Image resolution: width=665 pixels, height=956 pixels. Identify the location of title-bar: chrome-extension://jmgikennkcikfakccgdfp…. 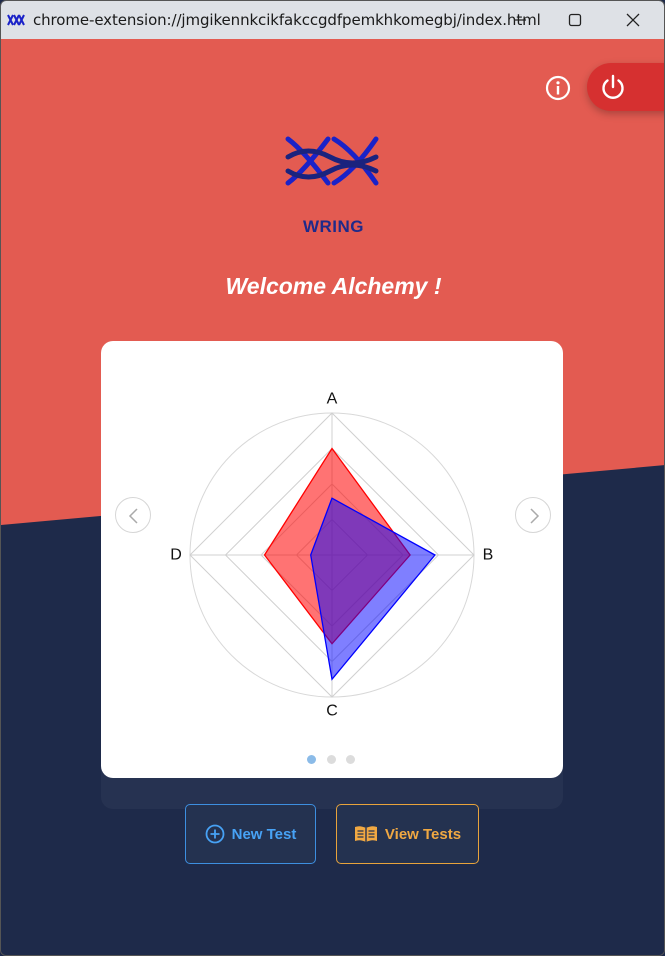
(332, 20).